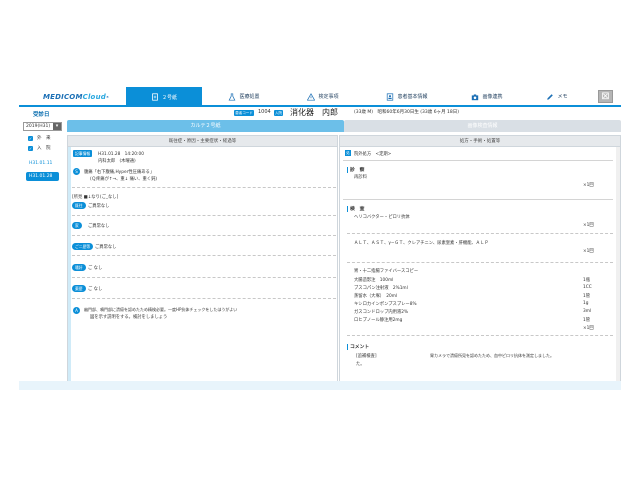 Image resolution: width=640 pixels, height=480 pixels. Describe the element at coordinates (618, 268) in the screenshot. I see `scrollbar` at that location.